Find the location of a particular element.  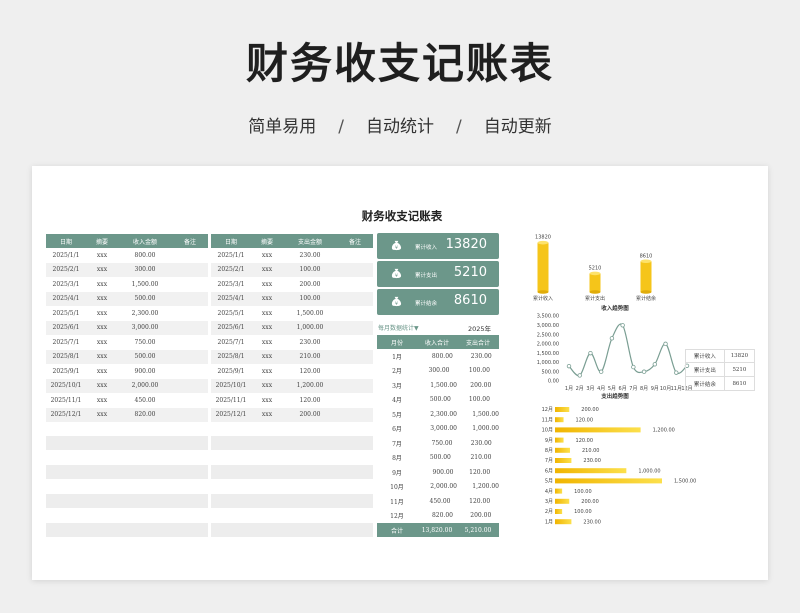

table-cell: 900.00 is located at coordinates (145, 371).